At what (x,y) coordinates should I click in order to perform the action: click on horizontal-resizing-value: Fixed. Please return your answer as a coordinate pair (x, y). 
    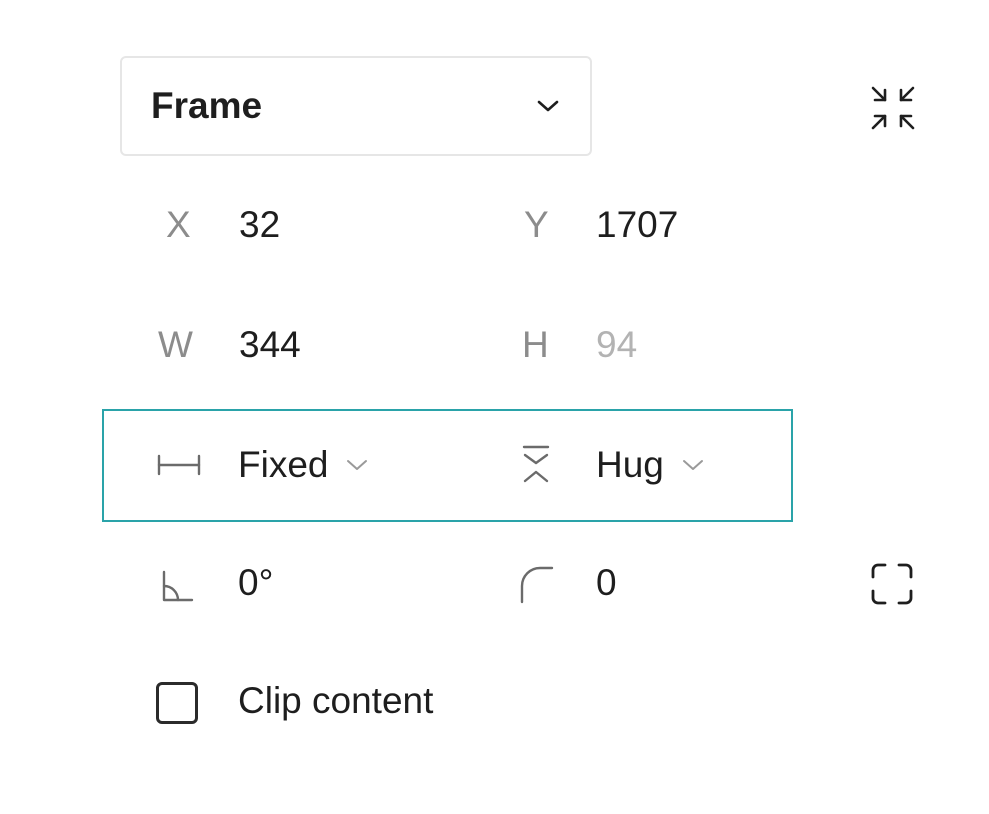
    Looking at the image, I should click on (283, 464).